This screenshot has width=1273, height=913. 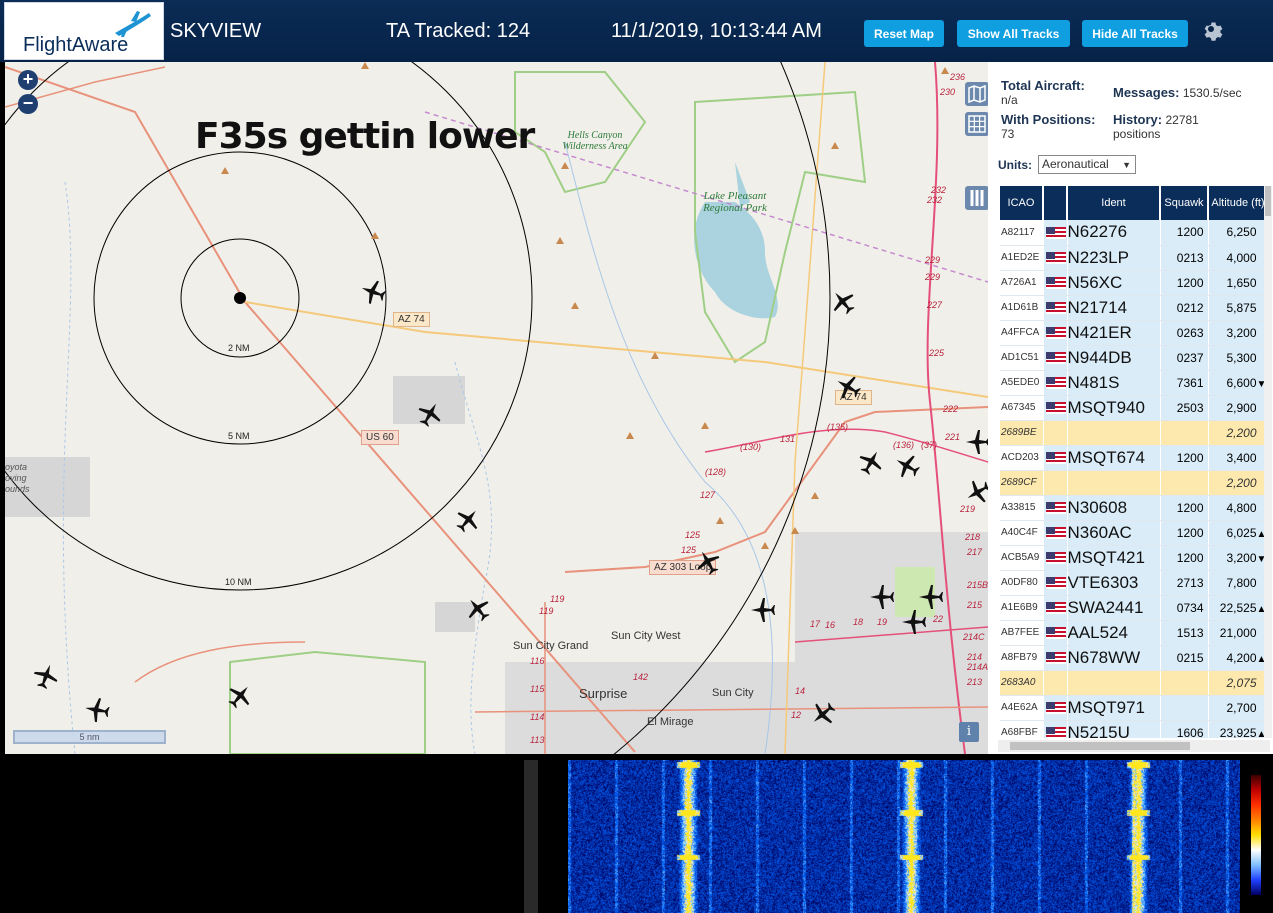 I want to click on table-horizontal-scrollbar, so click(x=1134, y=746).